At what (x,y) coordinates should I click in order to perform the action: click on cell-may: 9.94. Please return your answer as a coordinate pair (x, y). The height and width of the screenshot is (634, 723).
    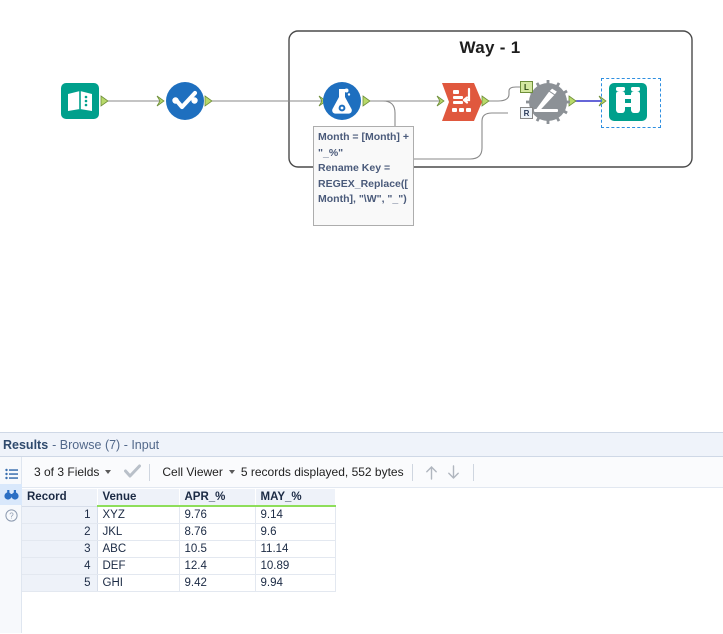
    Looking at the image, I should click on (295, 583).